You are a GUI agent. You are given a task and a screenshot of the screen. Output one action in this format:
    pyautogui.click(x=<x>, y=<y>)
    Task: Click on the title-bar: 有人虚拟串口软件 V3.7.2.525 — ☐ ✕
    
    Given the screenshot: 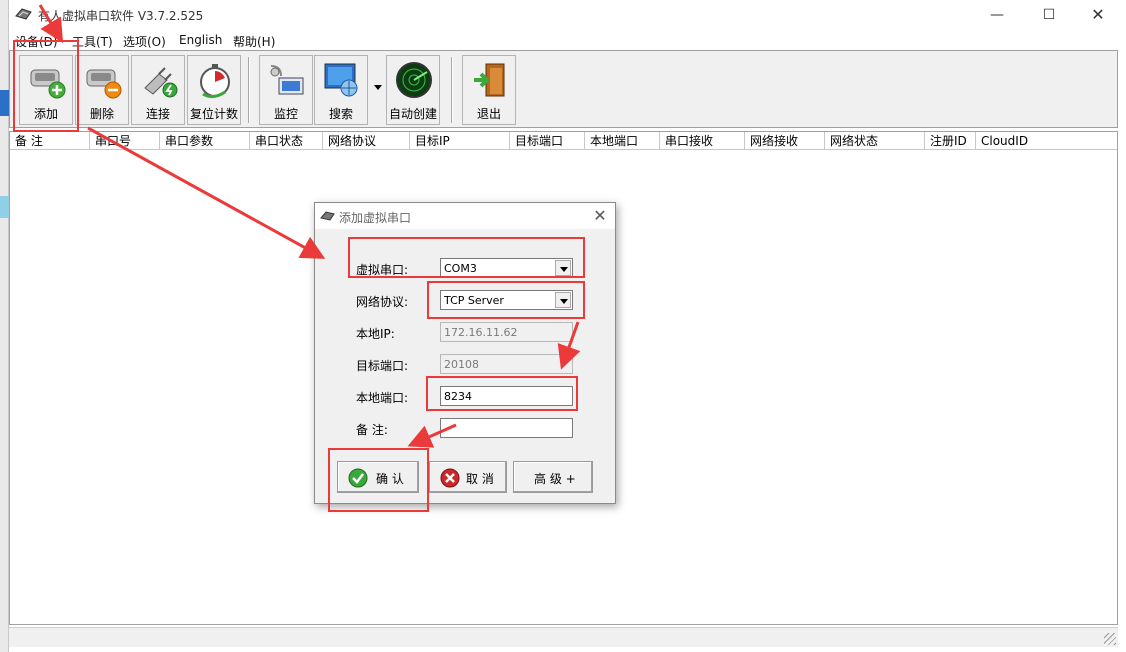 What is the action you would take?
    pyautogui.click(x=567, y=15)
    